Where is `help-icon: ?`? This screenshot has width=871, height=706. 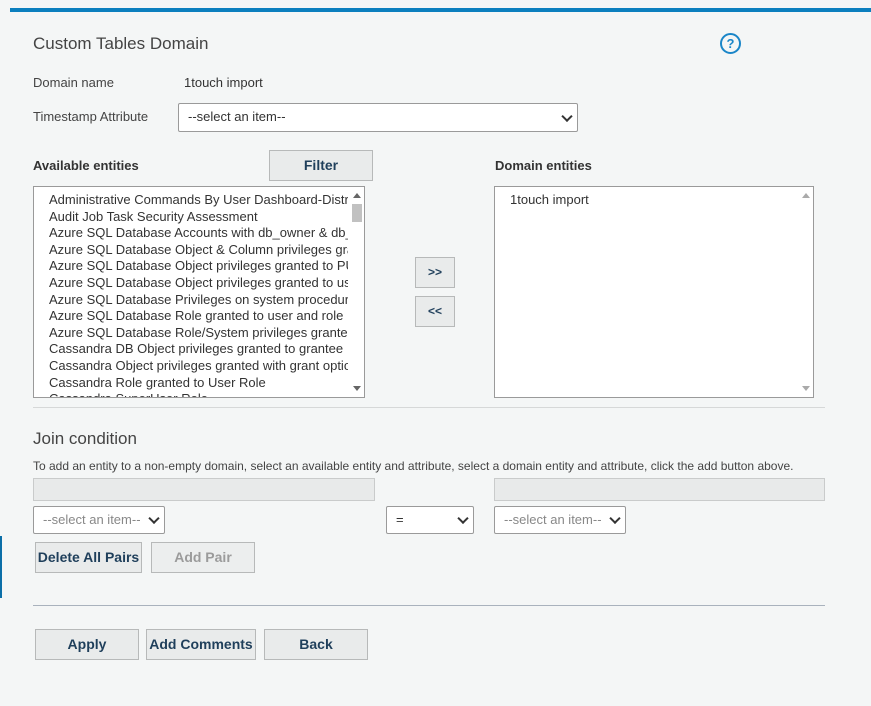 help-icon: ? is located at coordinates (730, 43).